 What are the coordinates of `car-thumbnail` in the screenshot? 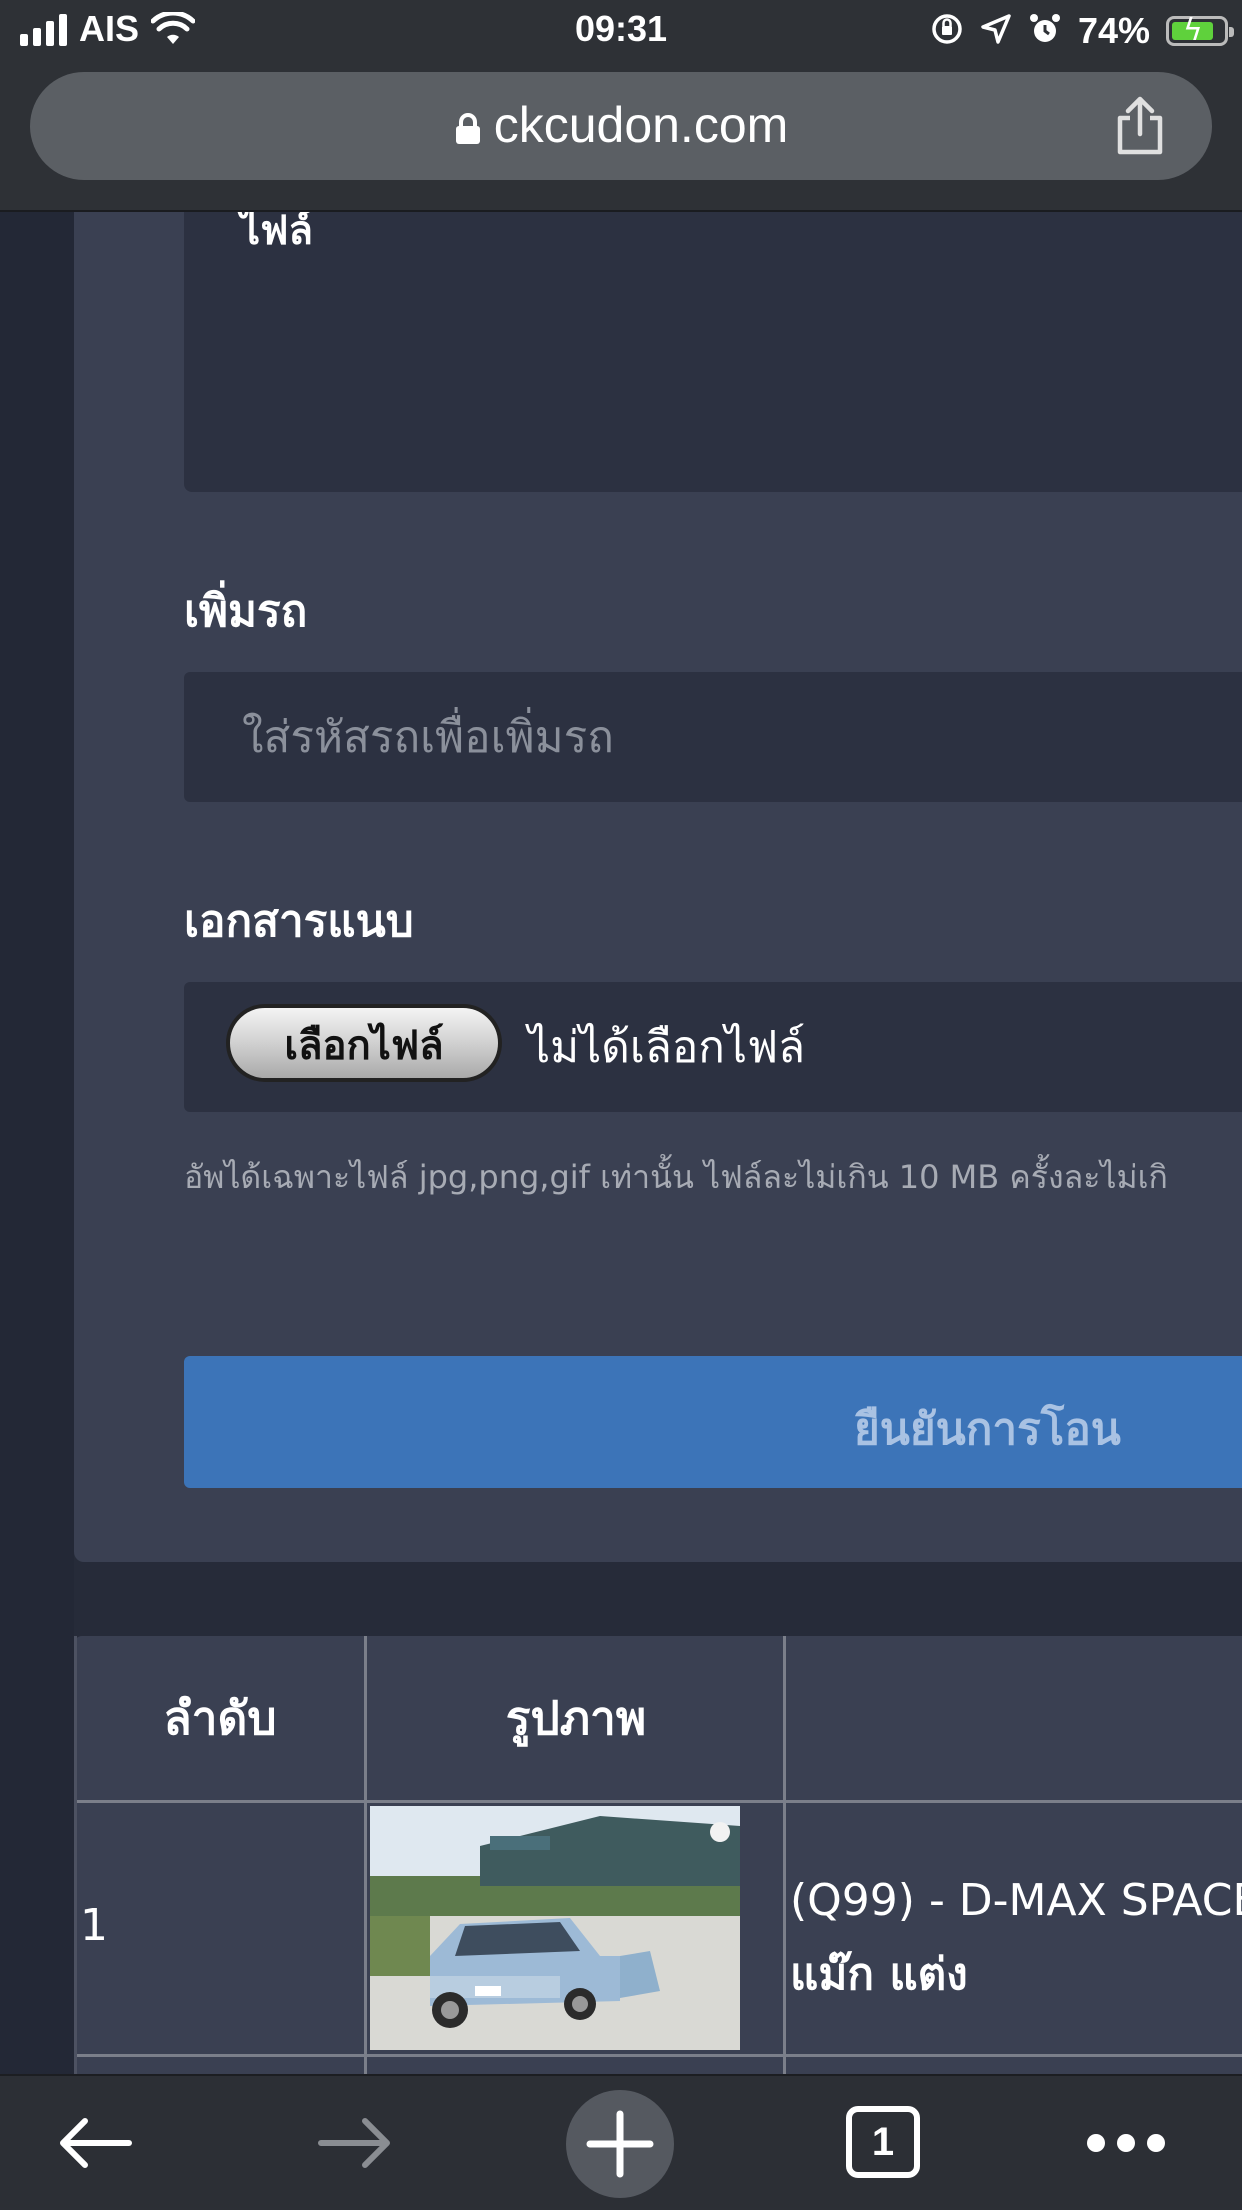 It's located at (555, 1928).